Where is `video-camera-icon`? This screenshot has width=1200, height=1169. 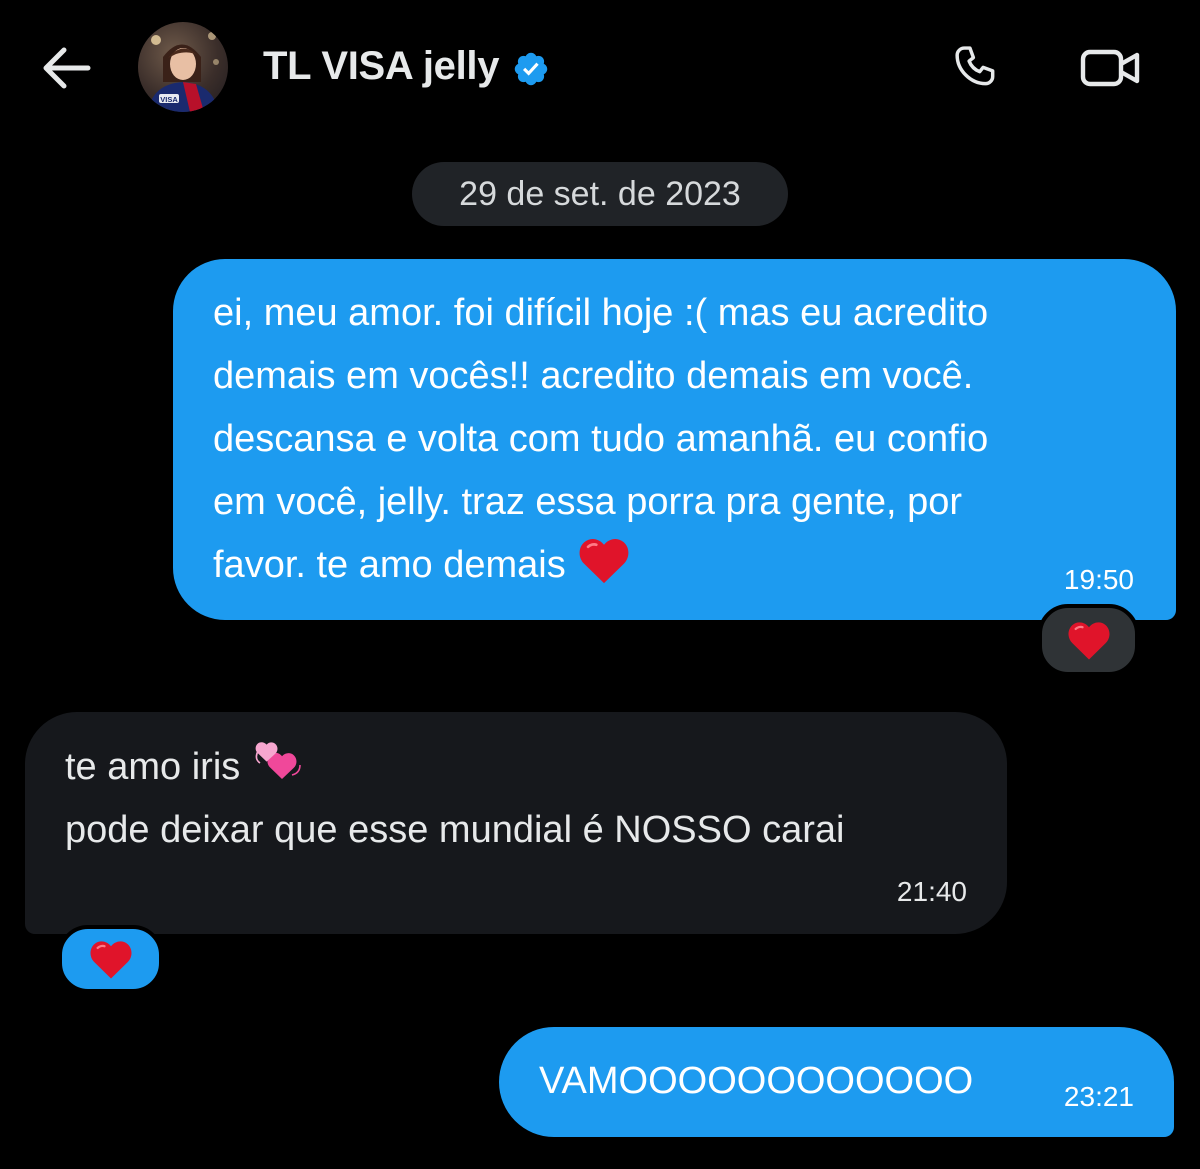 video-camera-icon is located at coordinates (1110, 68).